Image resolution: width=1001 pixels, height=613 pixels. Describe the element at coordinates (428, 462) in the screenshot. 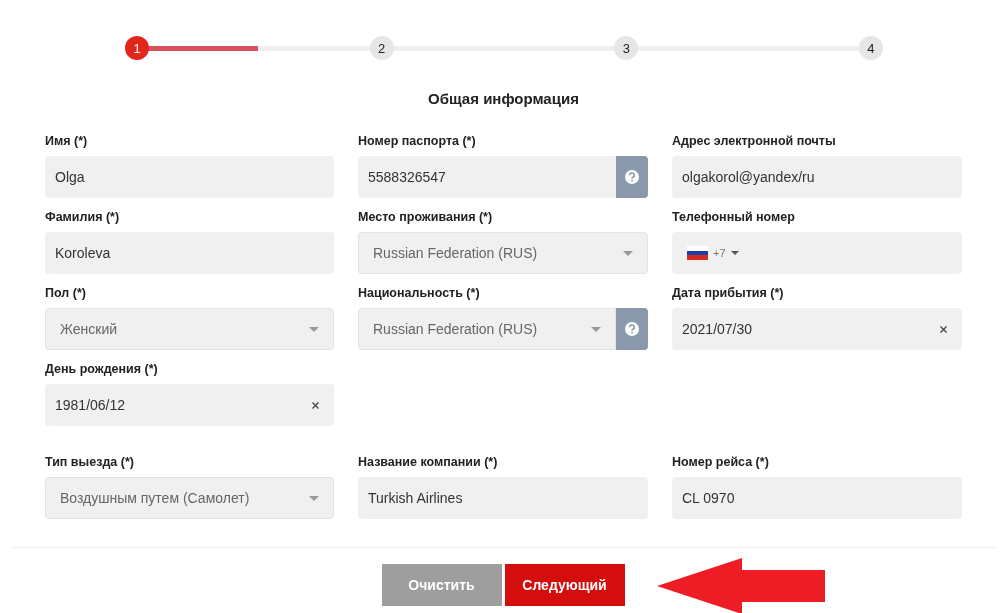

I see `field-label: Название компании (*)` at that location.